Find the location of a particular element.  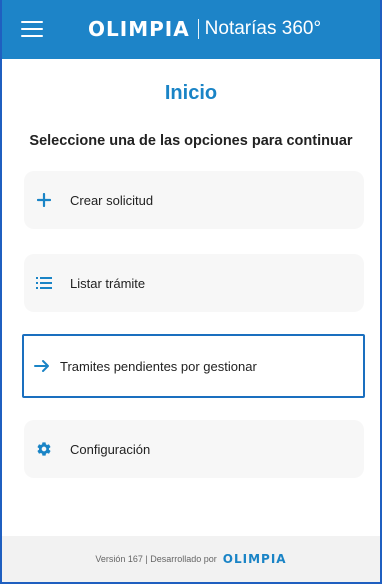

footer: Versión 167 | Desarrollado por OLIMPIA is located at coordinates (191, 559).